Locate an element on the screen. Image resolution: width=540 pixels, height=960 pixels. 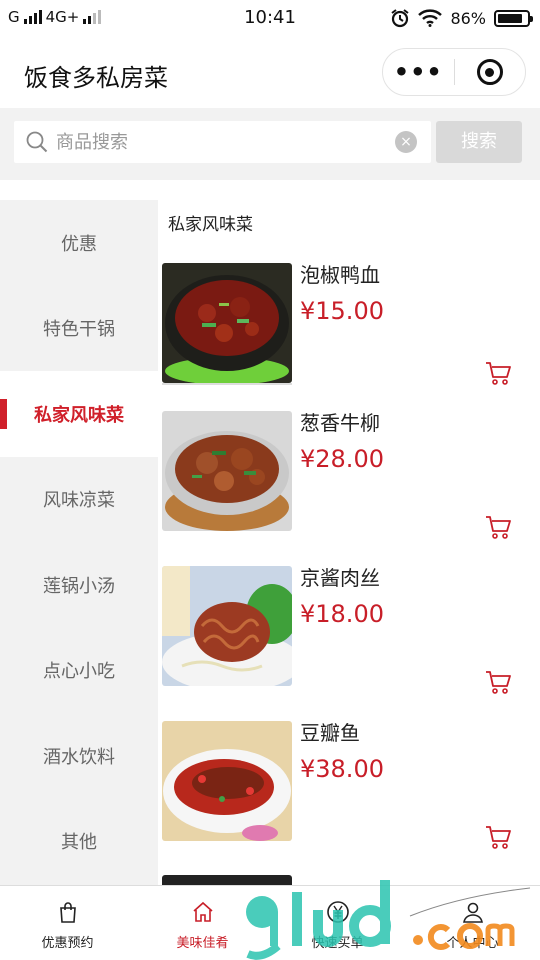
shopping-bag-icon is located at coordinates (67, 912).